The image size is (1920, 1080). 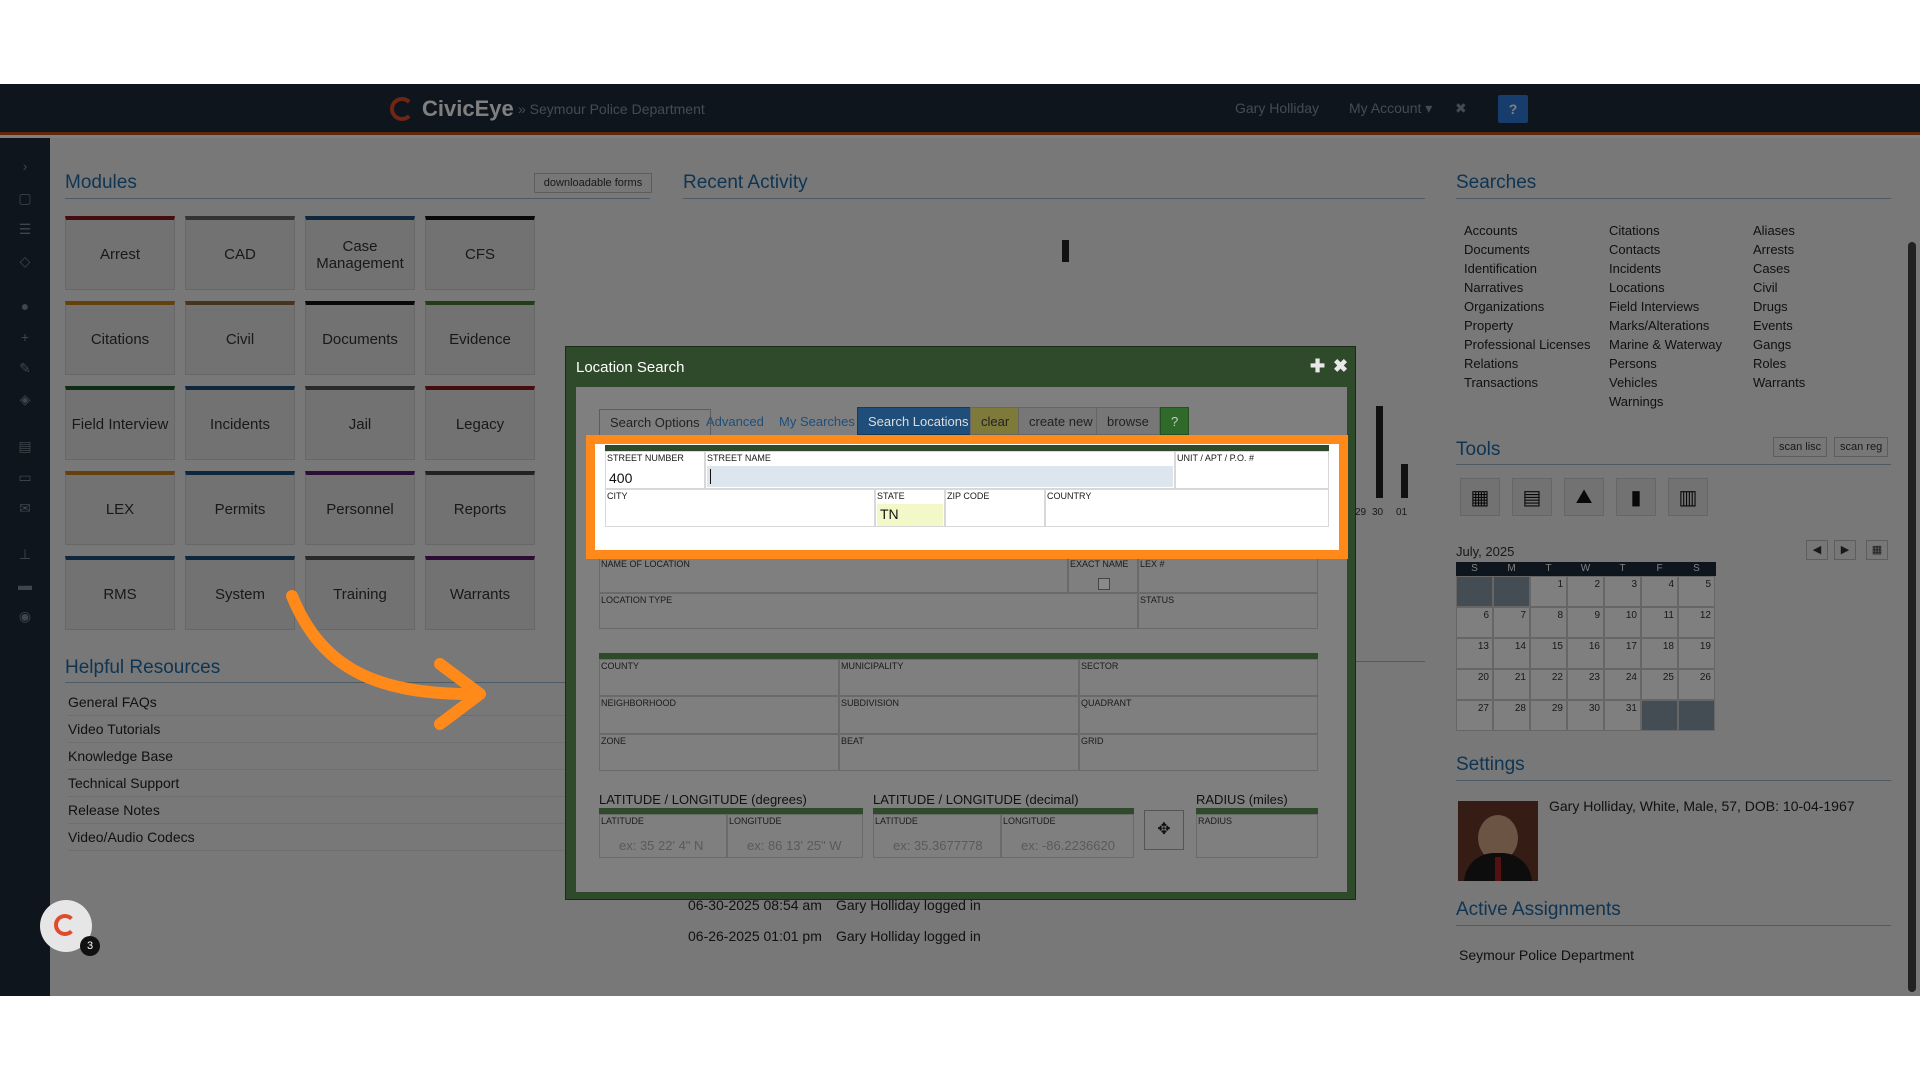 I want to click on grid-field: GRID, so click(x=1198, y=752).